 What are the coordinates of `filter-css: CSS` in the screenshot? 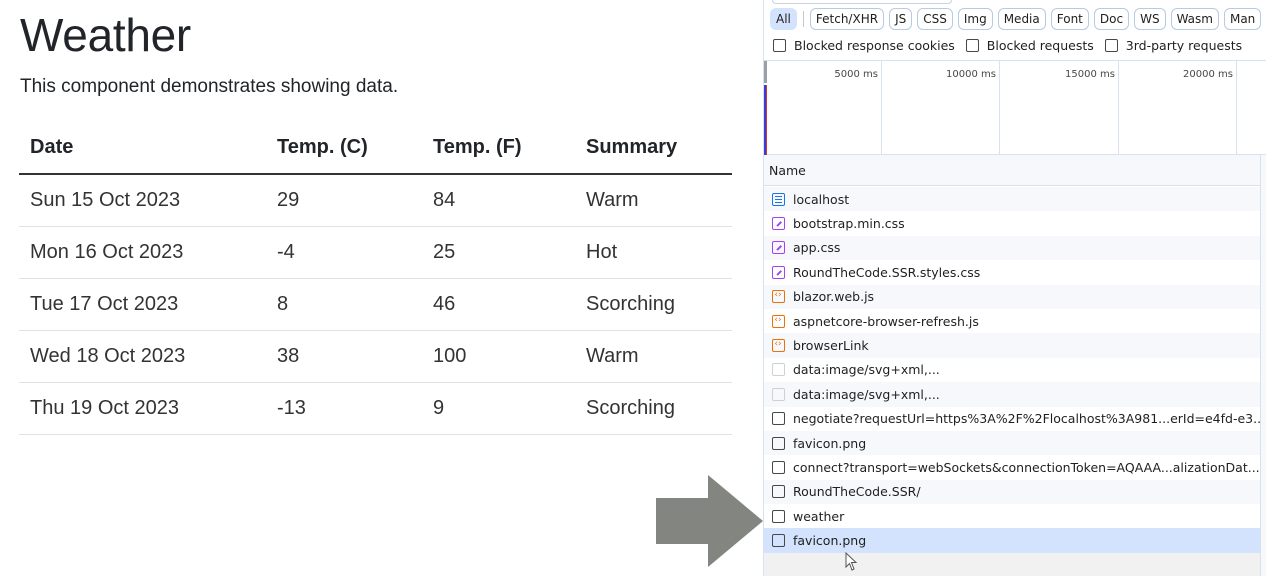 It's located at (935, 19).